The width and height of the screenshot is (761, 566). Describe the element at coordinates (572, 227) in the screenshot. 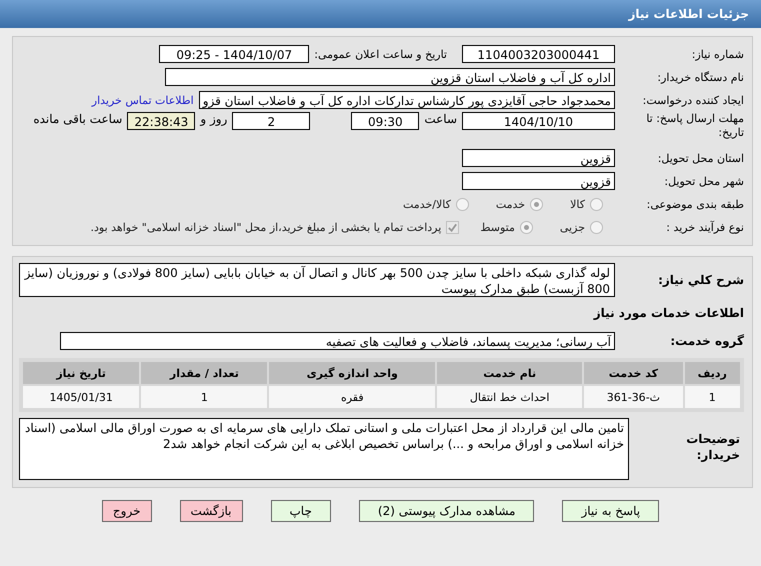

I see `radio-label: جزیی` at that location.